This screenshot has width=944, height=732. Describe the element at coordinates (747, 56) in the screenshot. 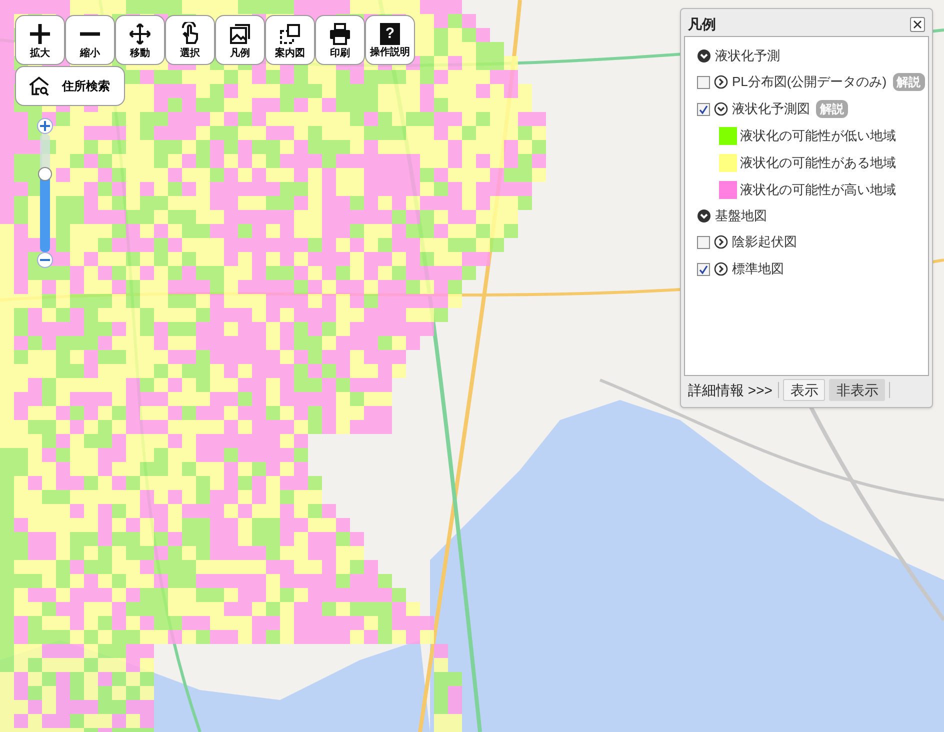

I see `section-label: 液状化予測` at that location.